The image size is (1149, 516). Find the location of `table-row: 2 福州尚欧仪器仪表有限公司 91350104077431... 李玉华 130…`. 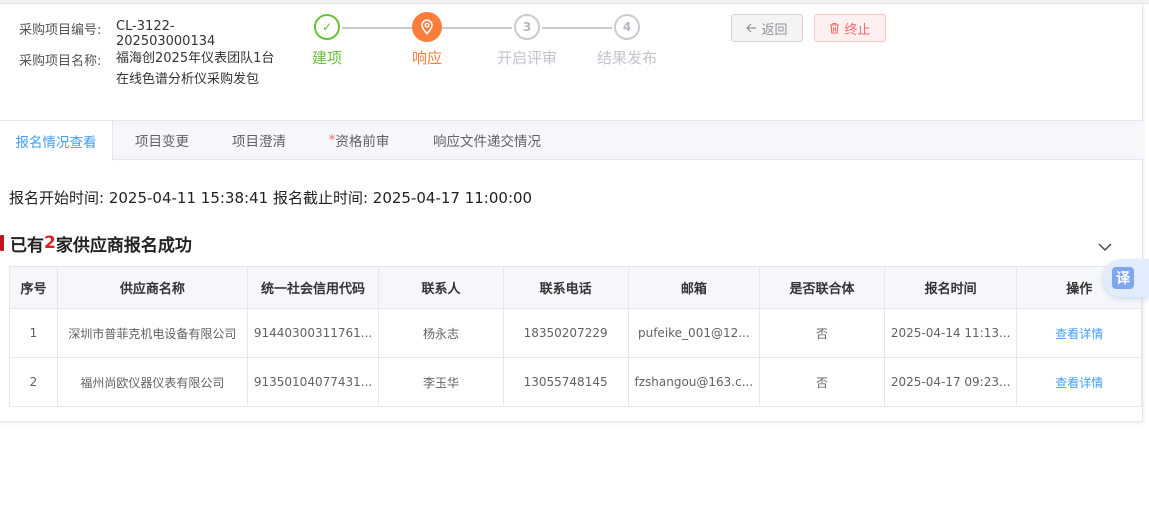

table-row: 2 福州尚欧仪器仪表有限公司 91350104077431... 李玉华 130… is located at coordinates (575, 382).